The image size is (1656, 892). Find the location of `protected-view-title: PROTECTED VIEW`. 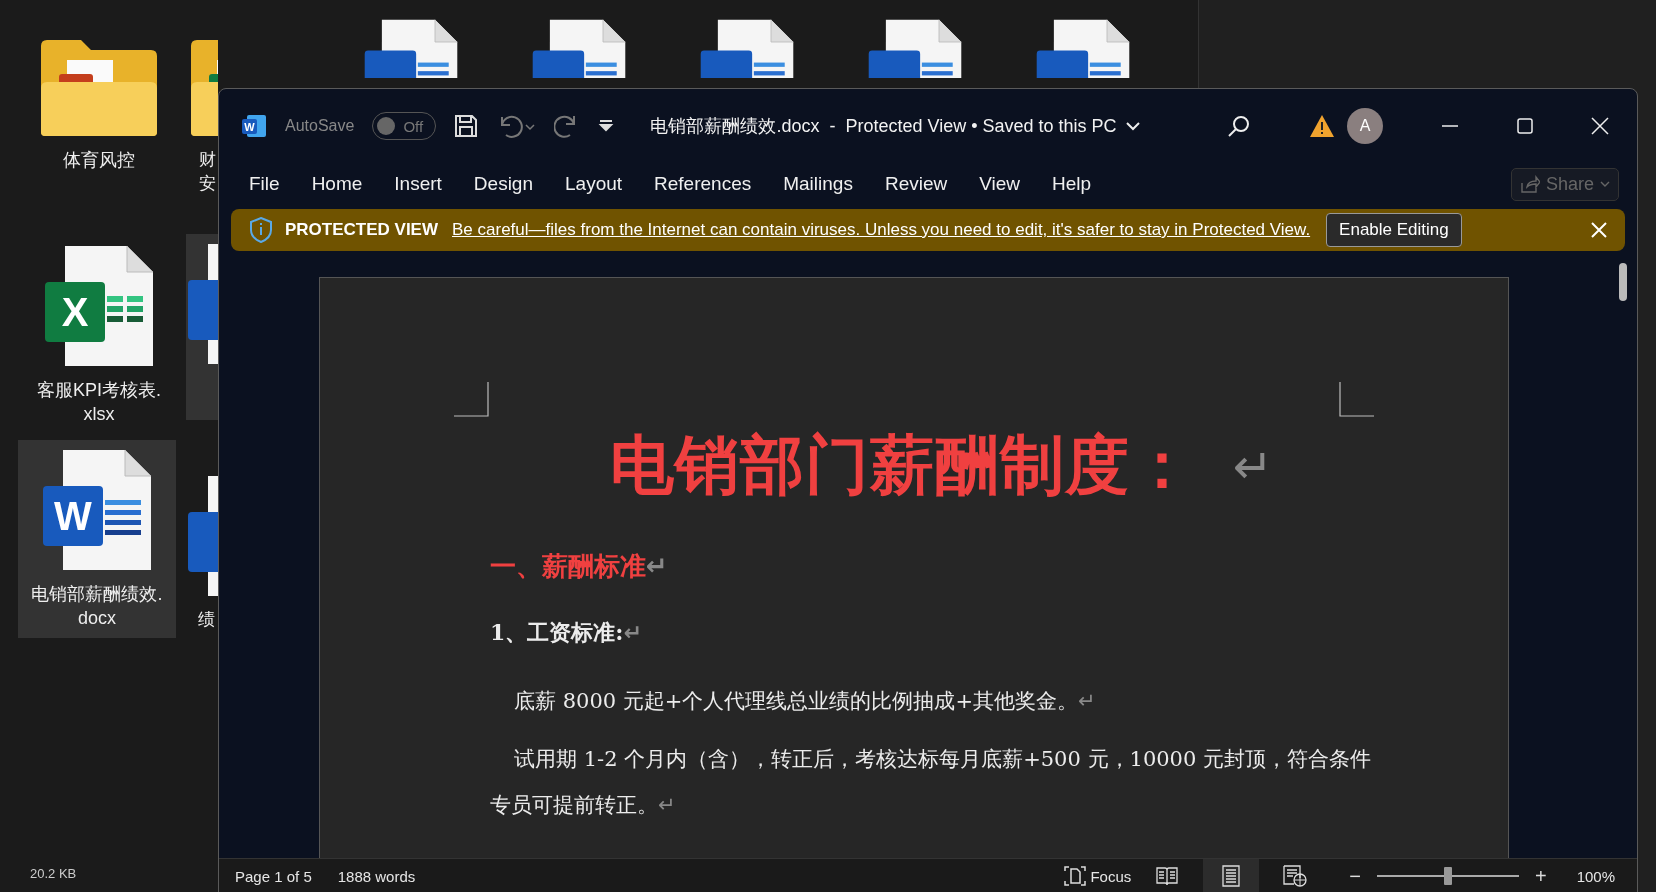

protected-view-title: PROTECTED VIEW is located at coordinates (361, 230).